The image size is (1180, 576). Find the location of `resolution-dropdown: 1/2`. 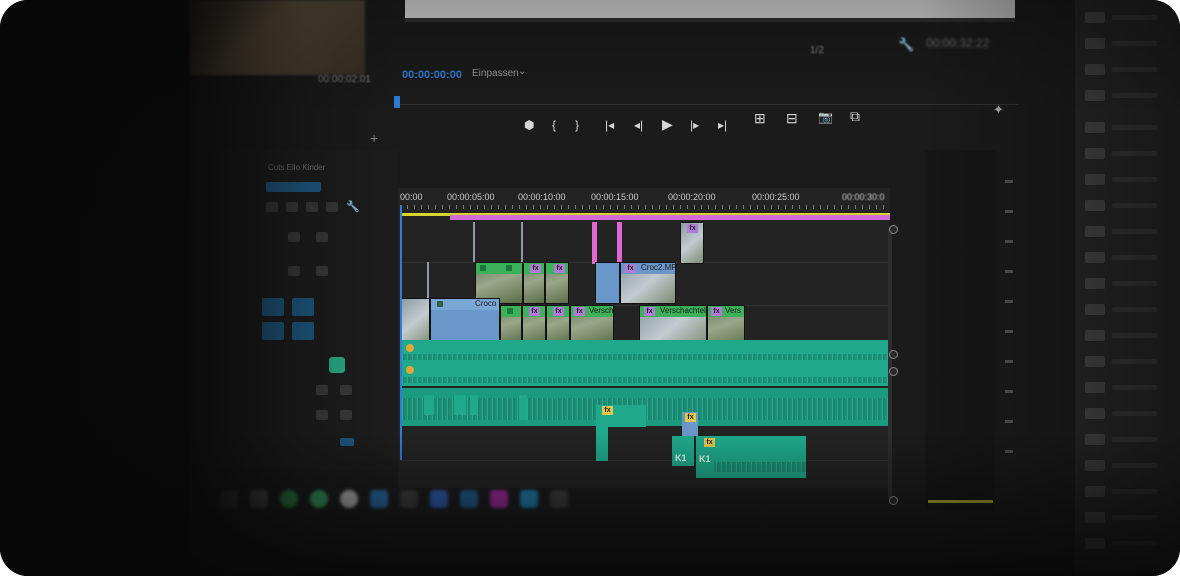

resolution-dropdown: 1/2 is located at coordinates (817, 50).